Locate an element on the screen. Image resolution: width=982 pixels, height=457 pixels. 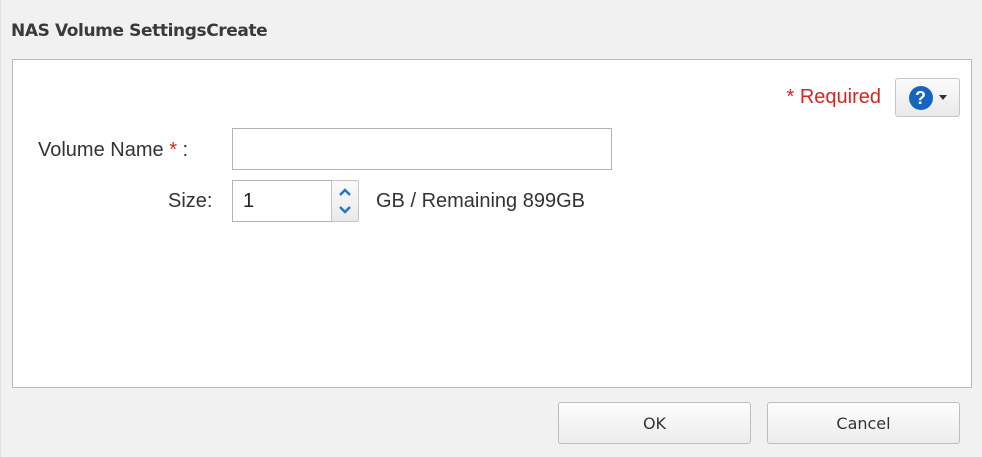
cancel-button: Cancel is located at coordinates (863, 423).